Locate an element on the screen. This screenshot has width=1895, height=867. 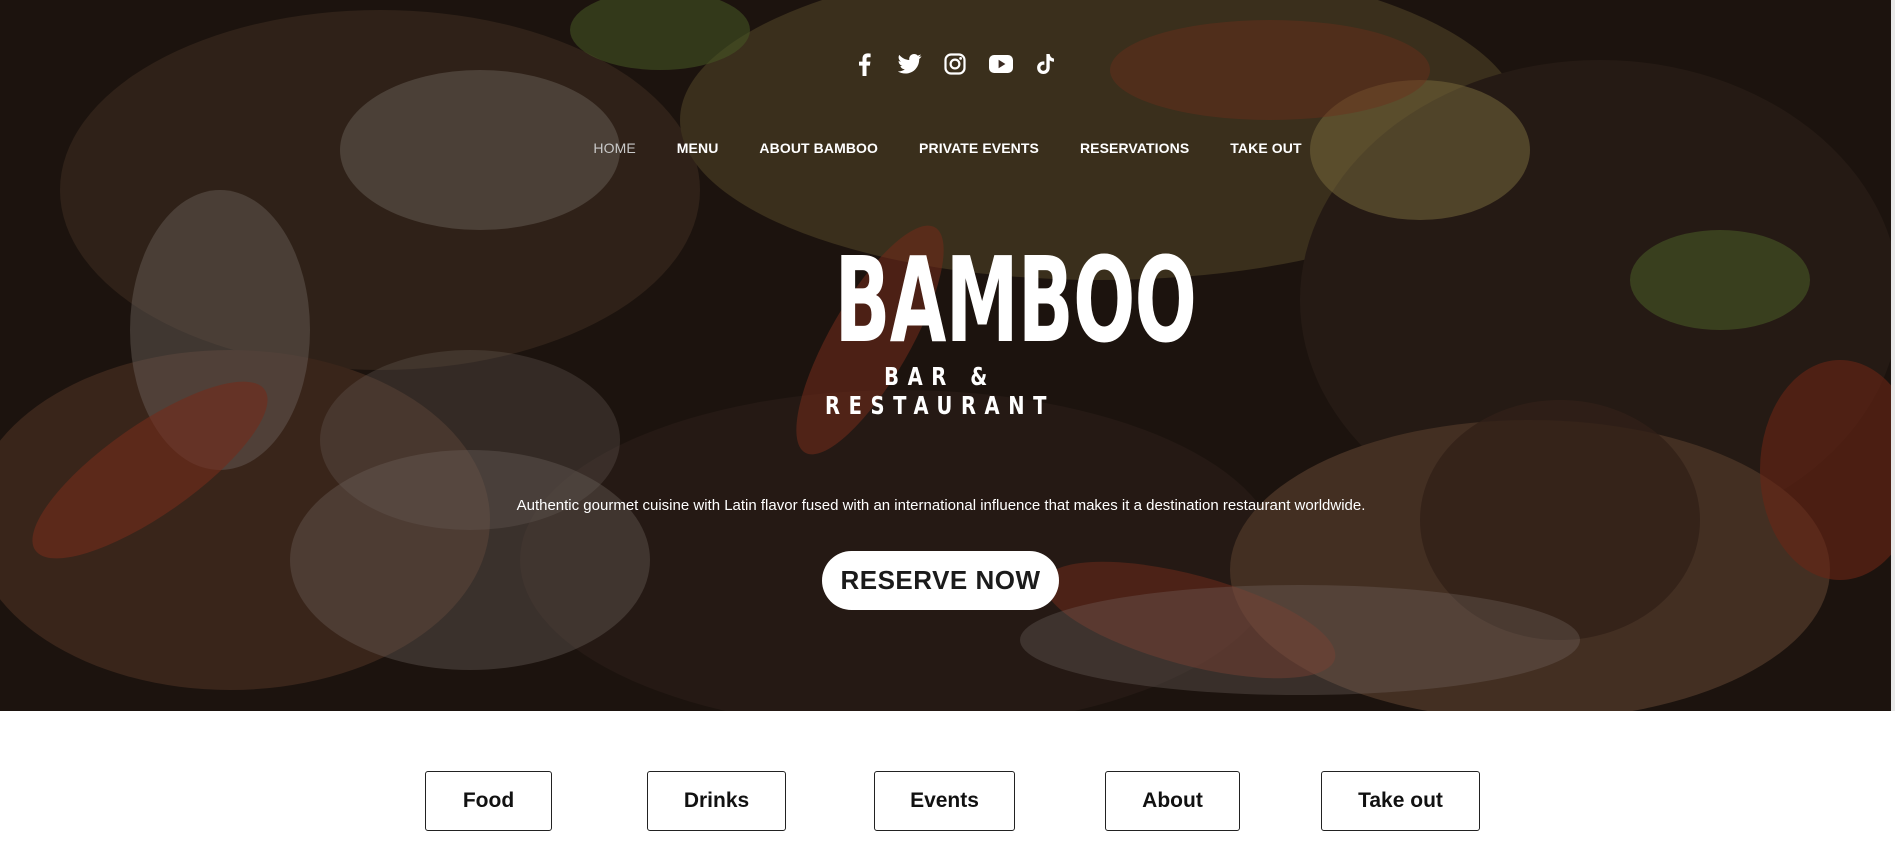
category-food-button: Food is located at coordinates (488, 801).